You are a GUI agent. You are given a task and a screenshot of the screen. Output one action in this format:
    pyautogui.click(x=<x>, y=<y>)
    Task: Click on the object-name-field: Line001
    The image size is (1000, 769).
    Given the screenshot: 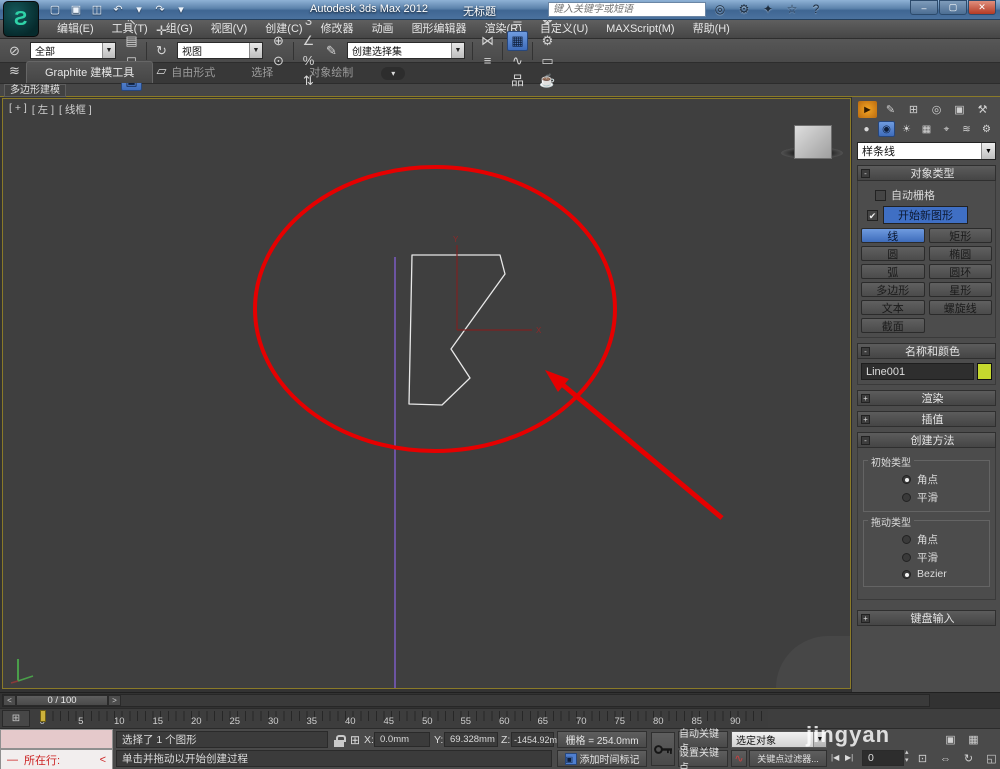 What is the action you would take?
    pyautogui.click(x=917, y=371)
    